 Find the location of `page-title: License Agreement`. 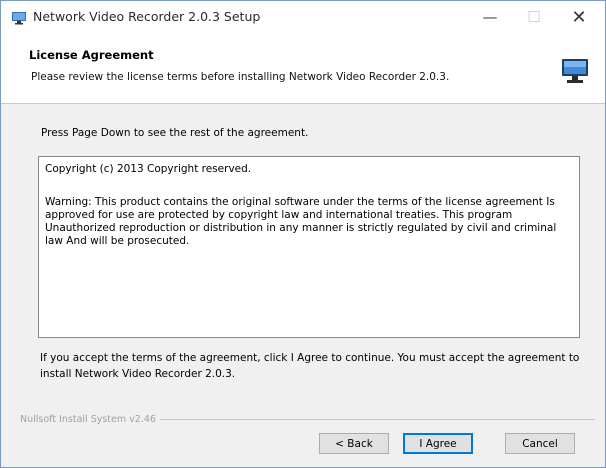

page-title: License Agreement is located at coordinates (91, 55).